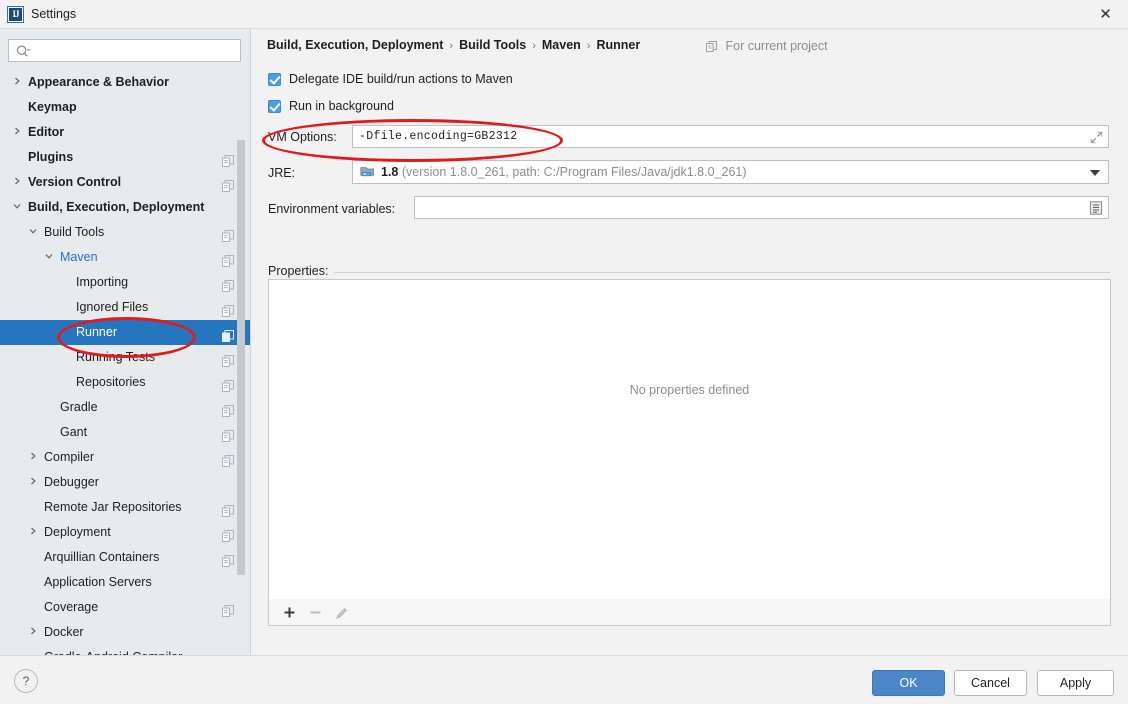 This screenshot has width=1128, height=704. What do you see at coordinates (125, 507) in the screenshot?
I see `sidebar-item-remote-jar-repositories: Remote Jar Repositories` at bounding box center [125, 507].